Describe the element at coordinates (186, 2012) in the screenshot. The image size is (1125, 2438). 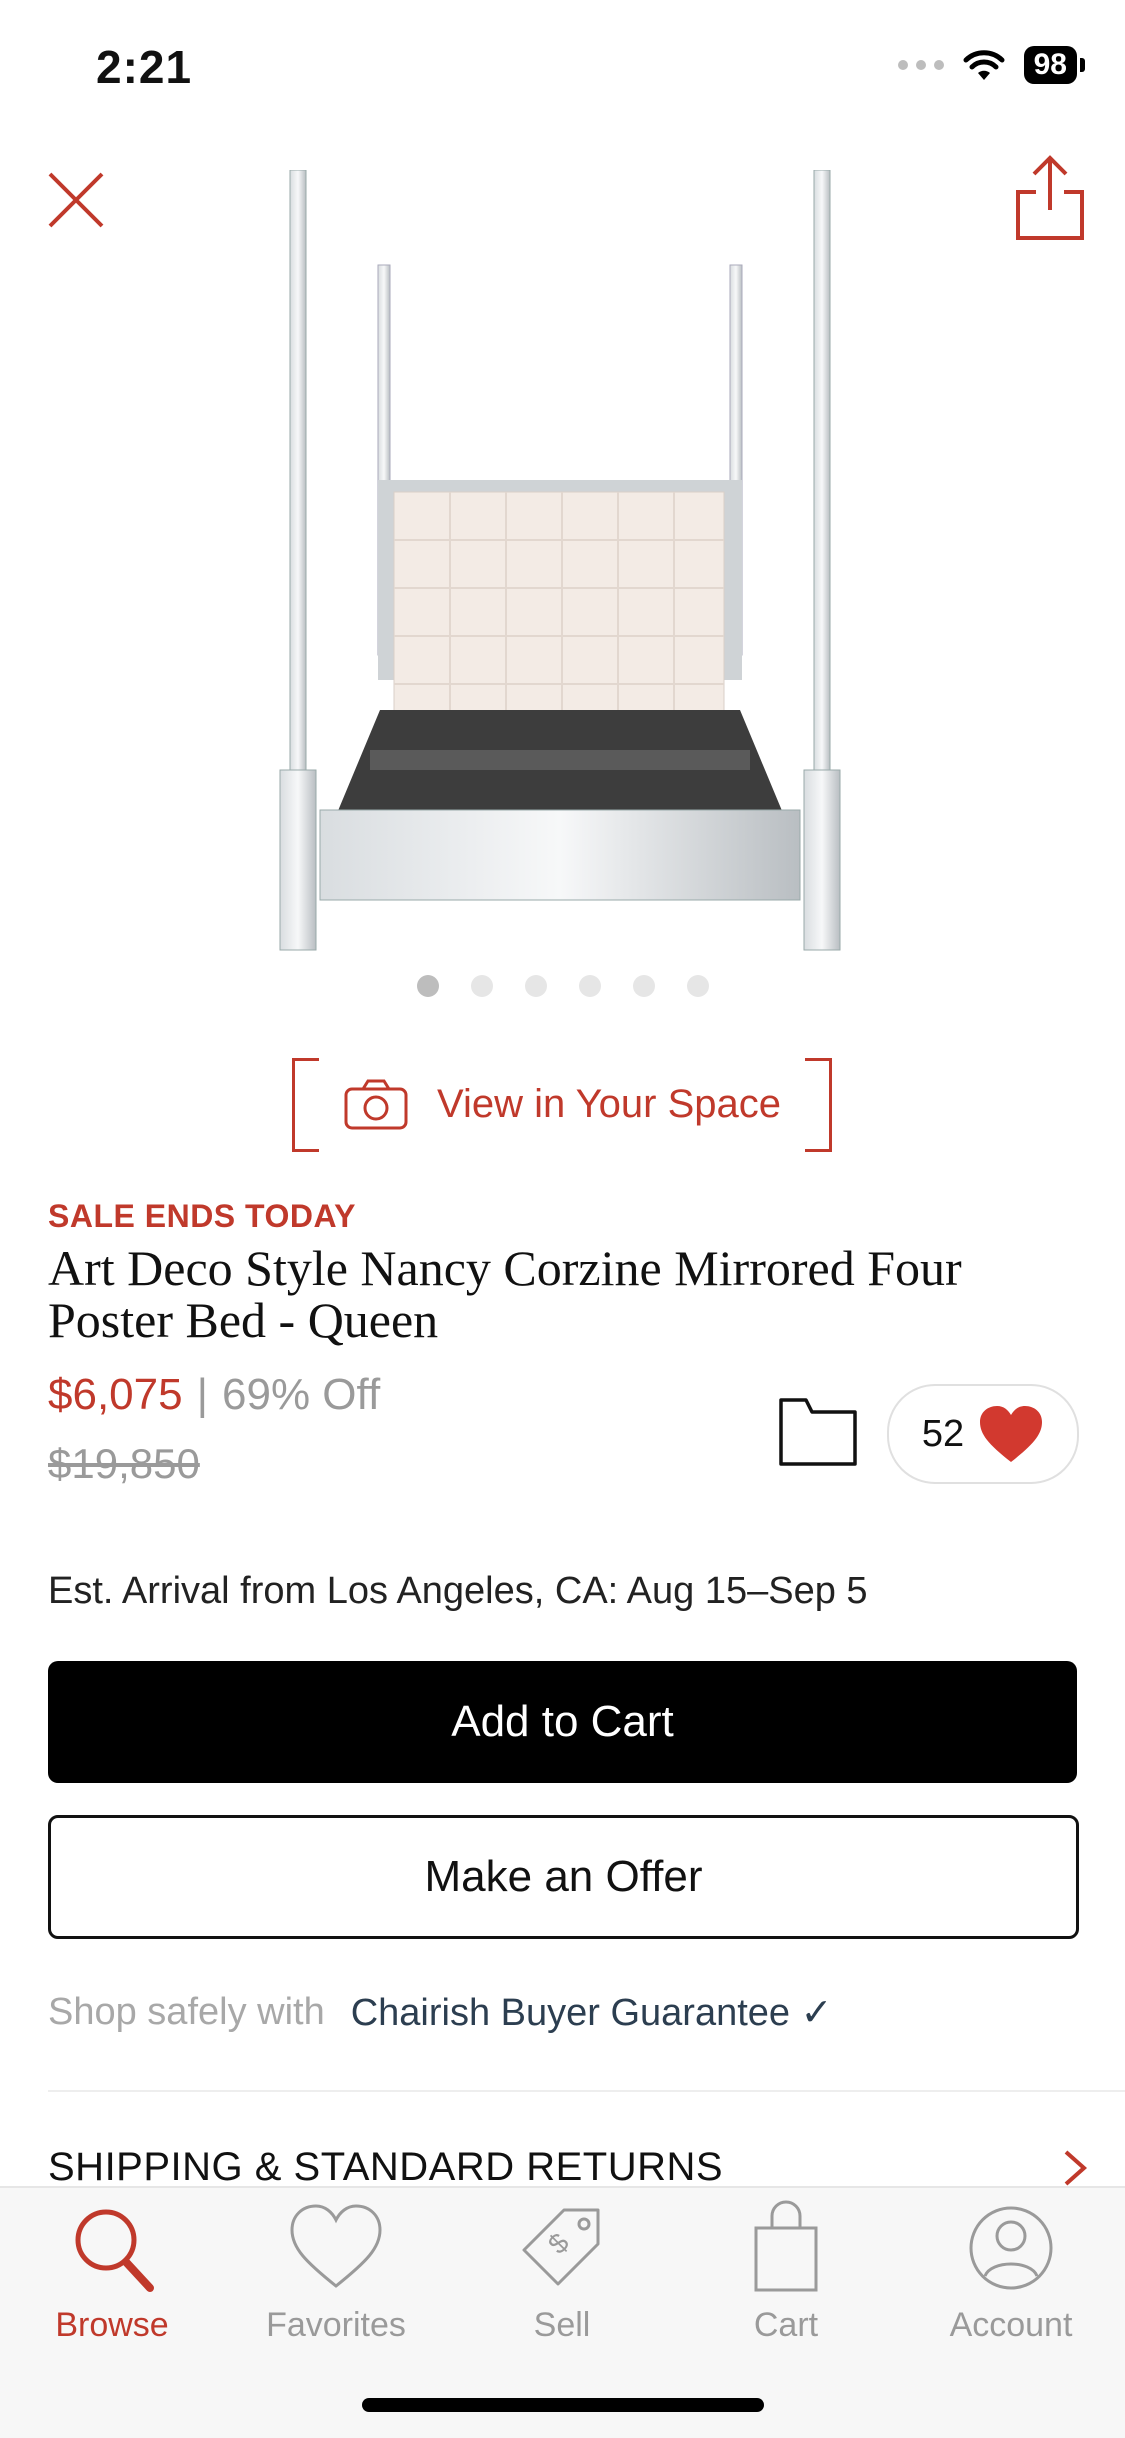
I see `guarantee-prefix: Shop safely with` at that location.